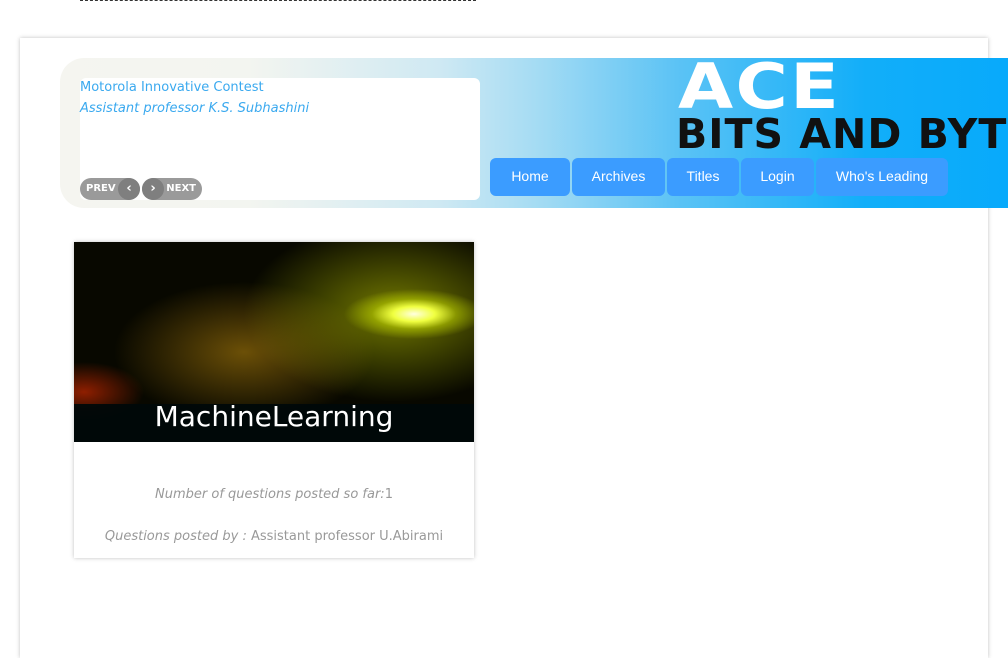 This screenshot has width=1008, height=658. Describe the element at coordinates (175, 536) in the screenshot. I see `posted-by-label: Questions posted by :` at that location.